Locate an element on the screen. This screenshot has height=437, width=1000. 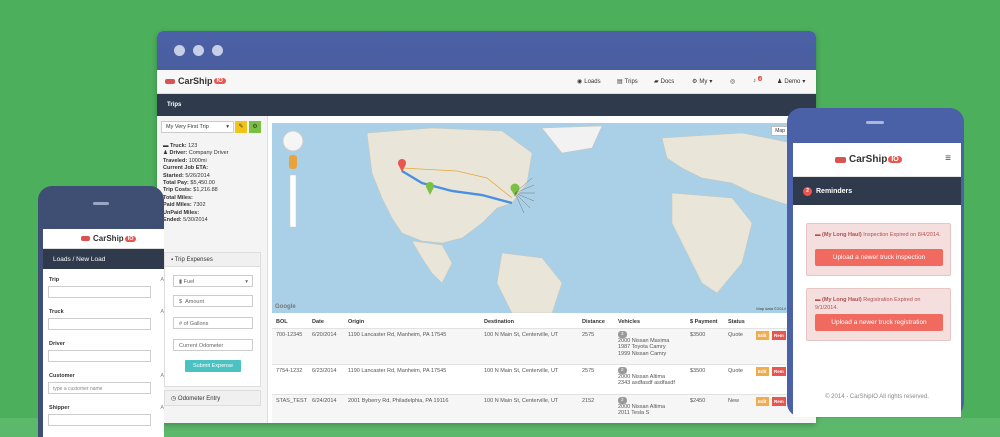
gear-icon: ⚙ is located at coordinates (695, 82).